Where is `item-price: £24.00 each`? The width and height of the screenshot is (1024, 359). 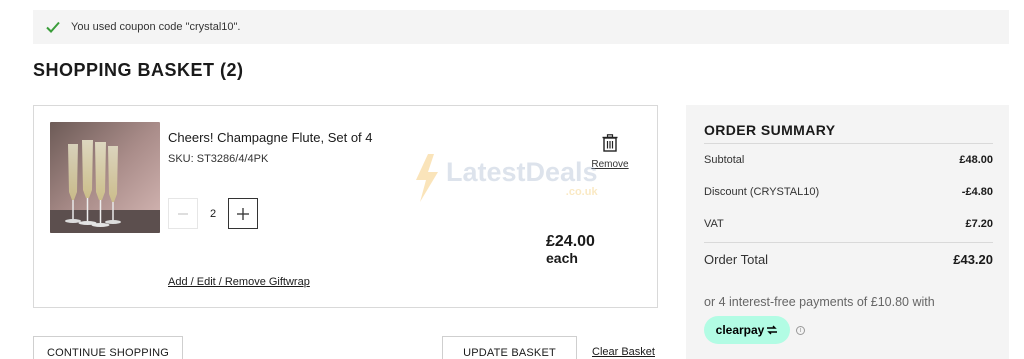 item-price: £24.00 each is located at coordinates (570, 250).